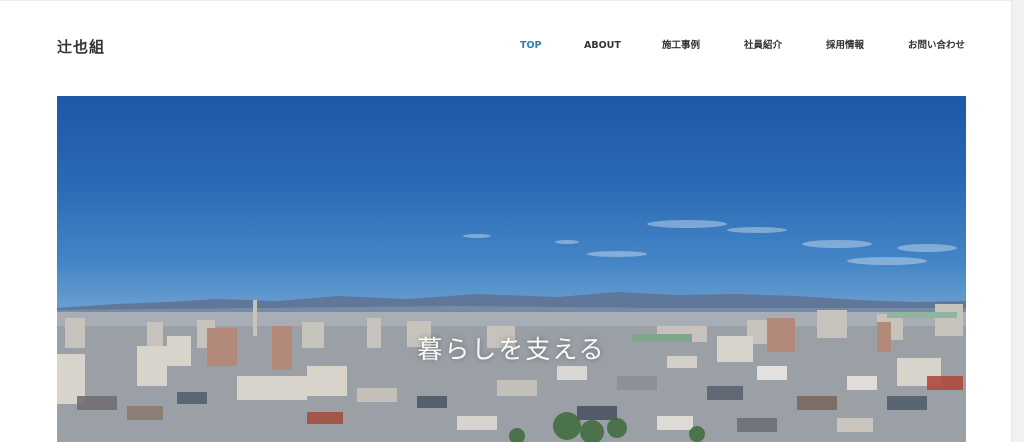 The height and width of the screenshot is (442, 1024). Describe the element at coordinates (845, 46) in the screenshot. I see `nav-item-recruit: 採用情報` at that location.